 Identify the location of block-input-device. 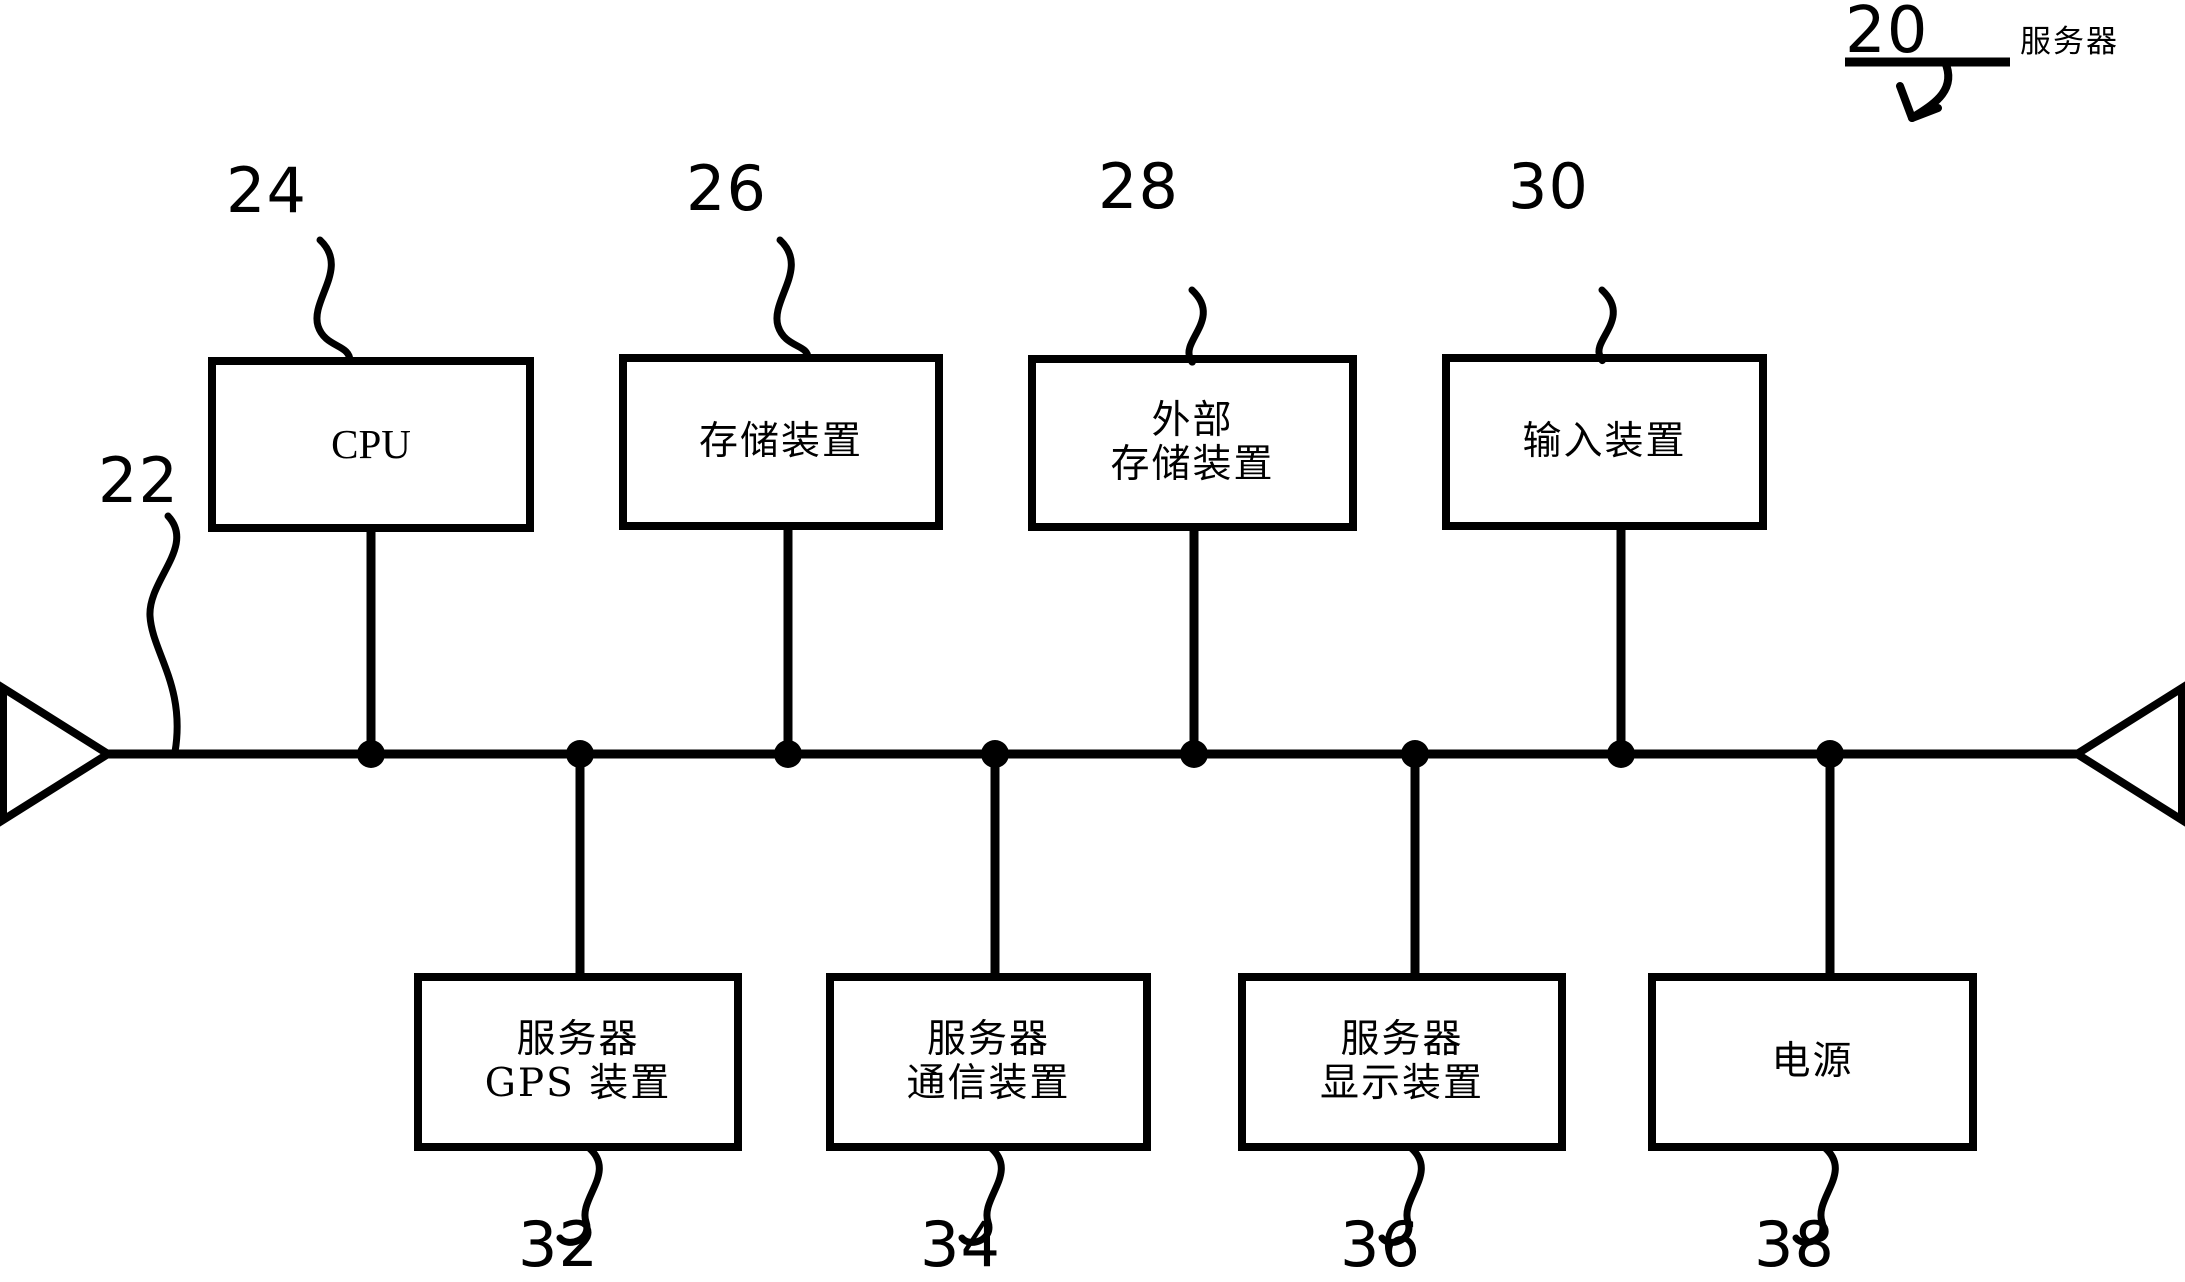
(1604, 442).